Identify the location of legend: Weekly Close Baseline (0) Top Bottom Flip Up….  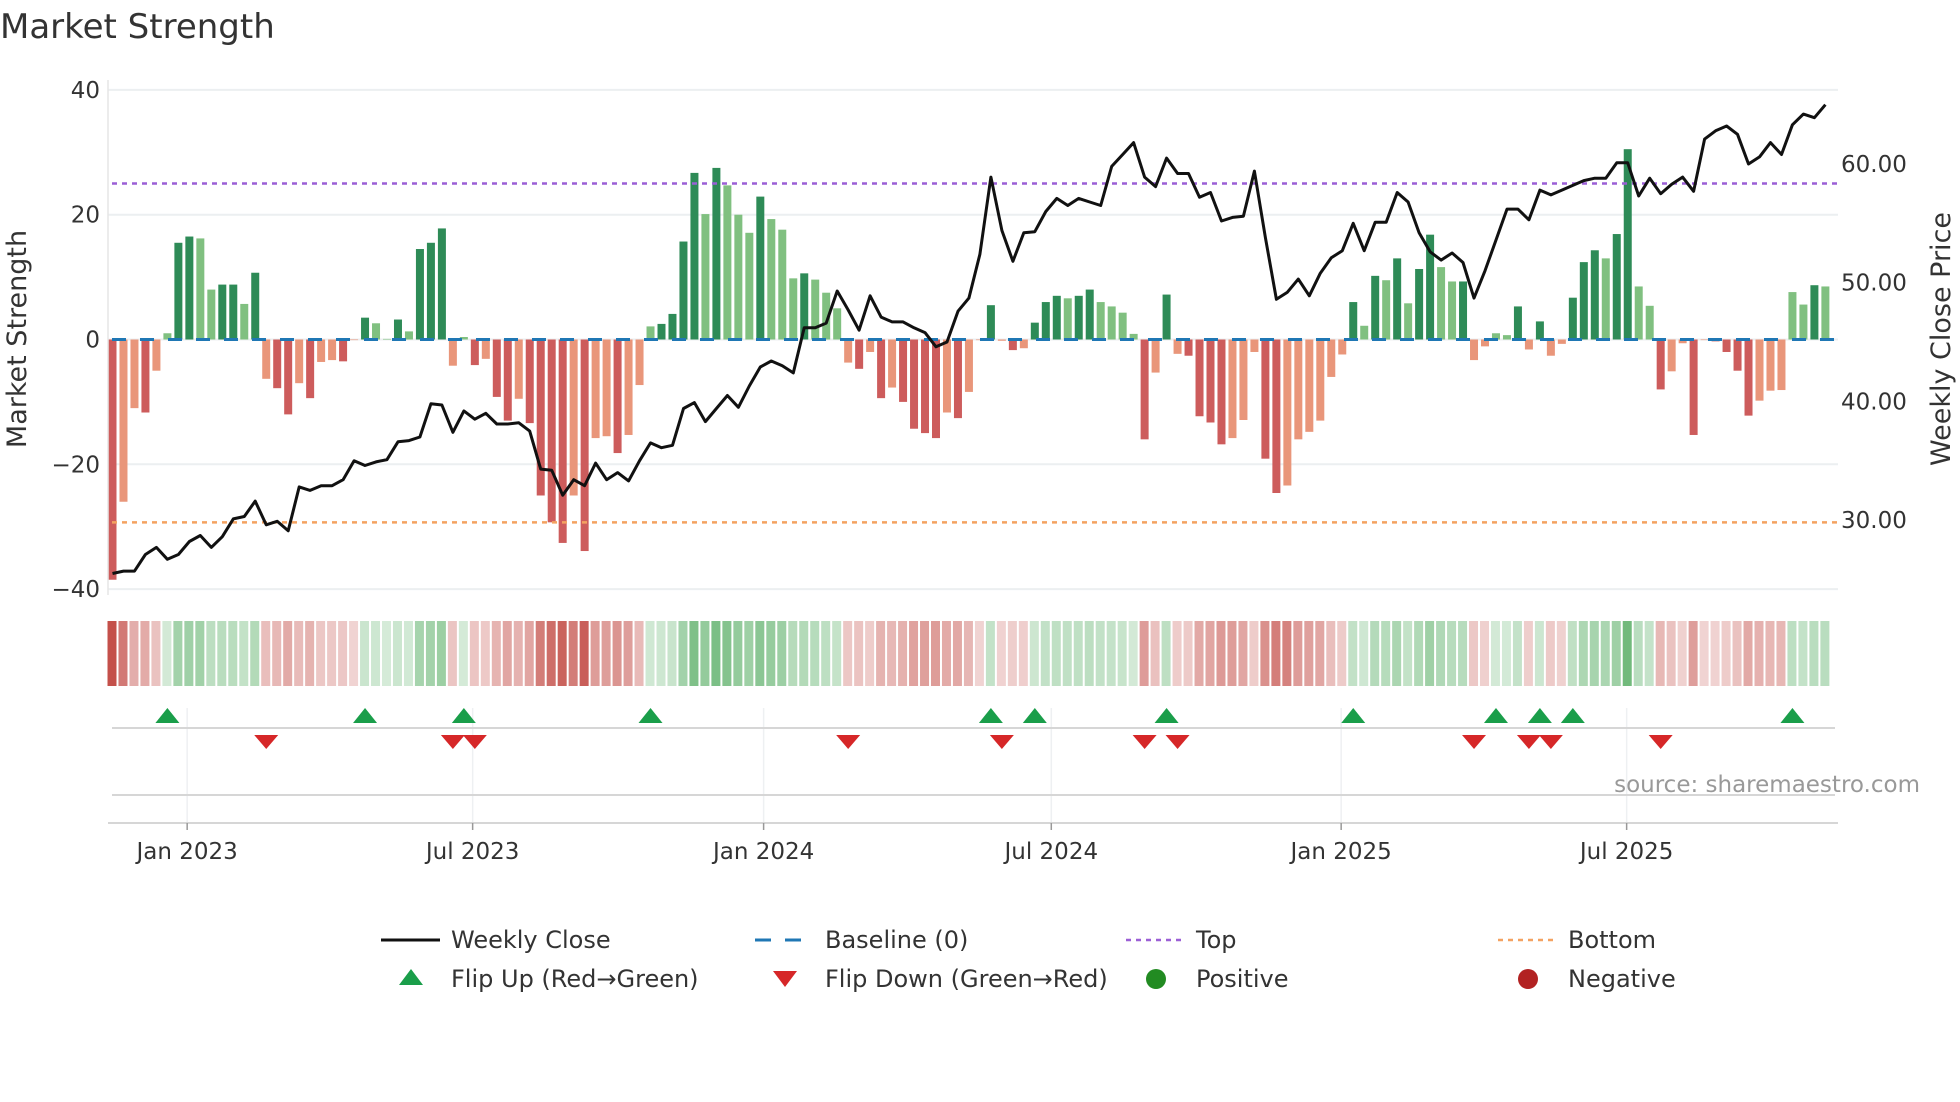
(1028, 959).